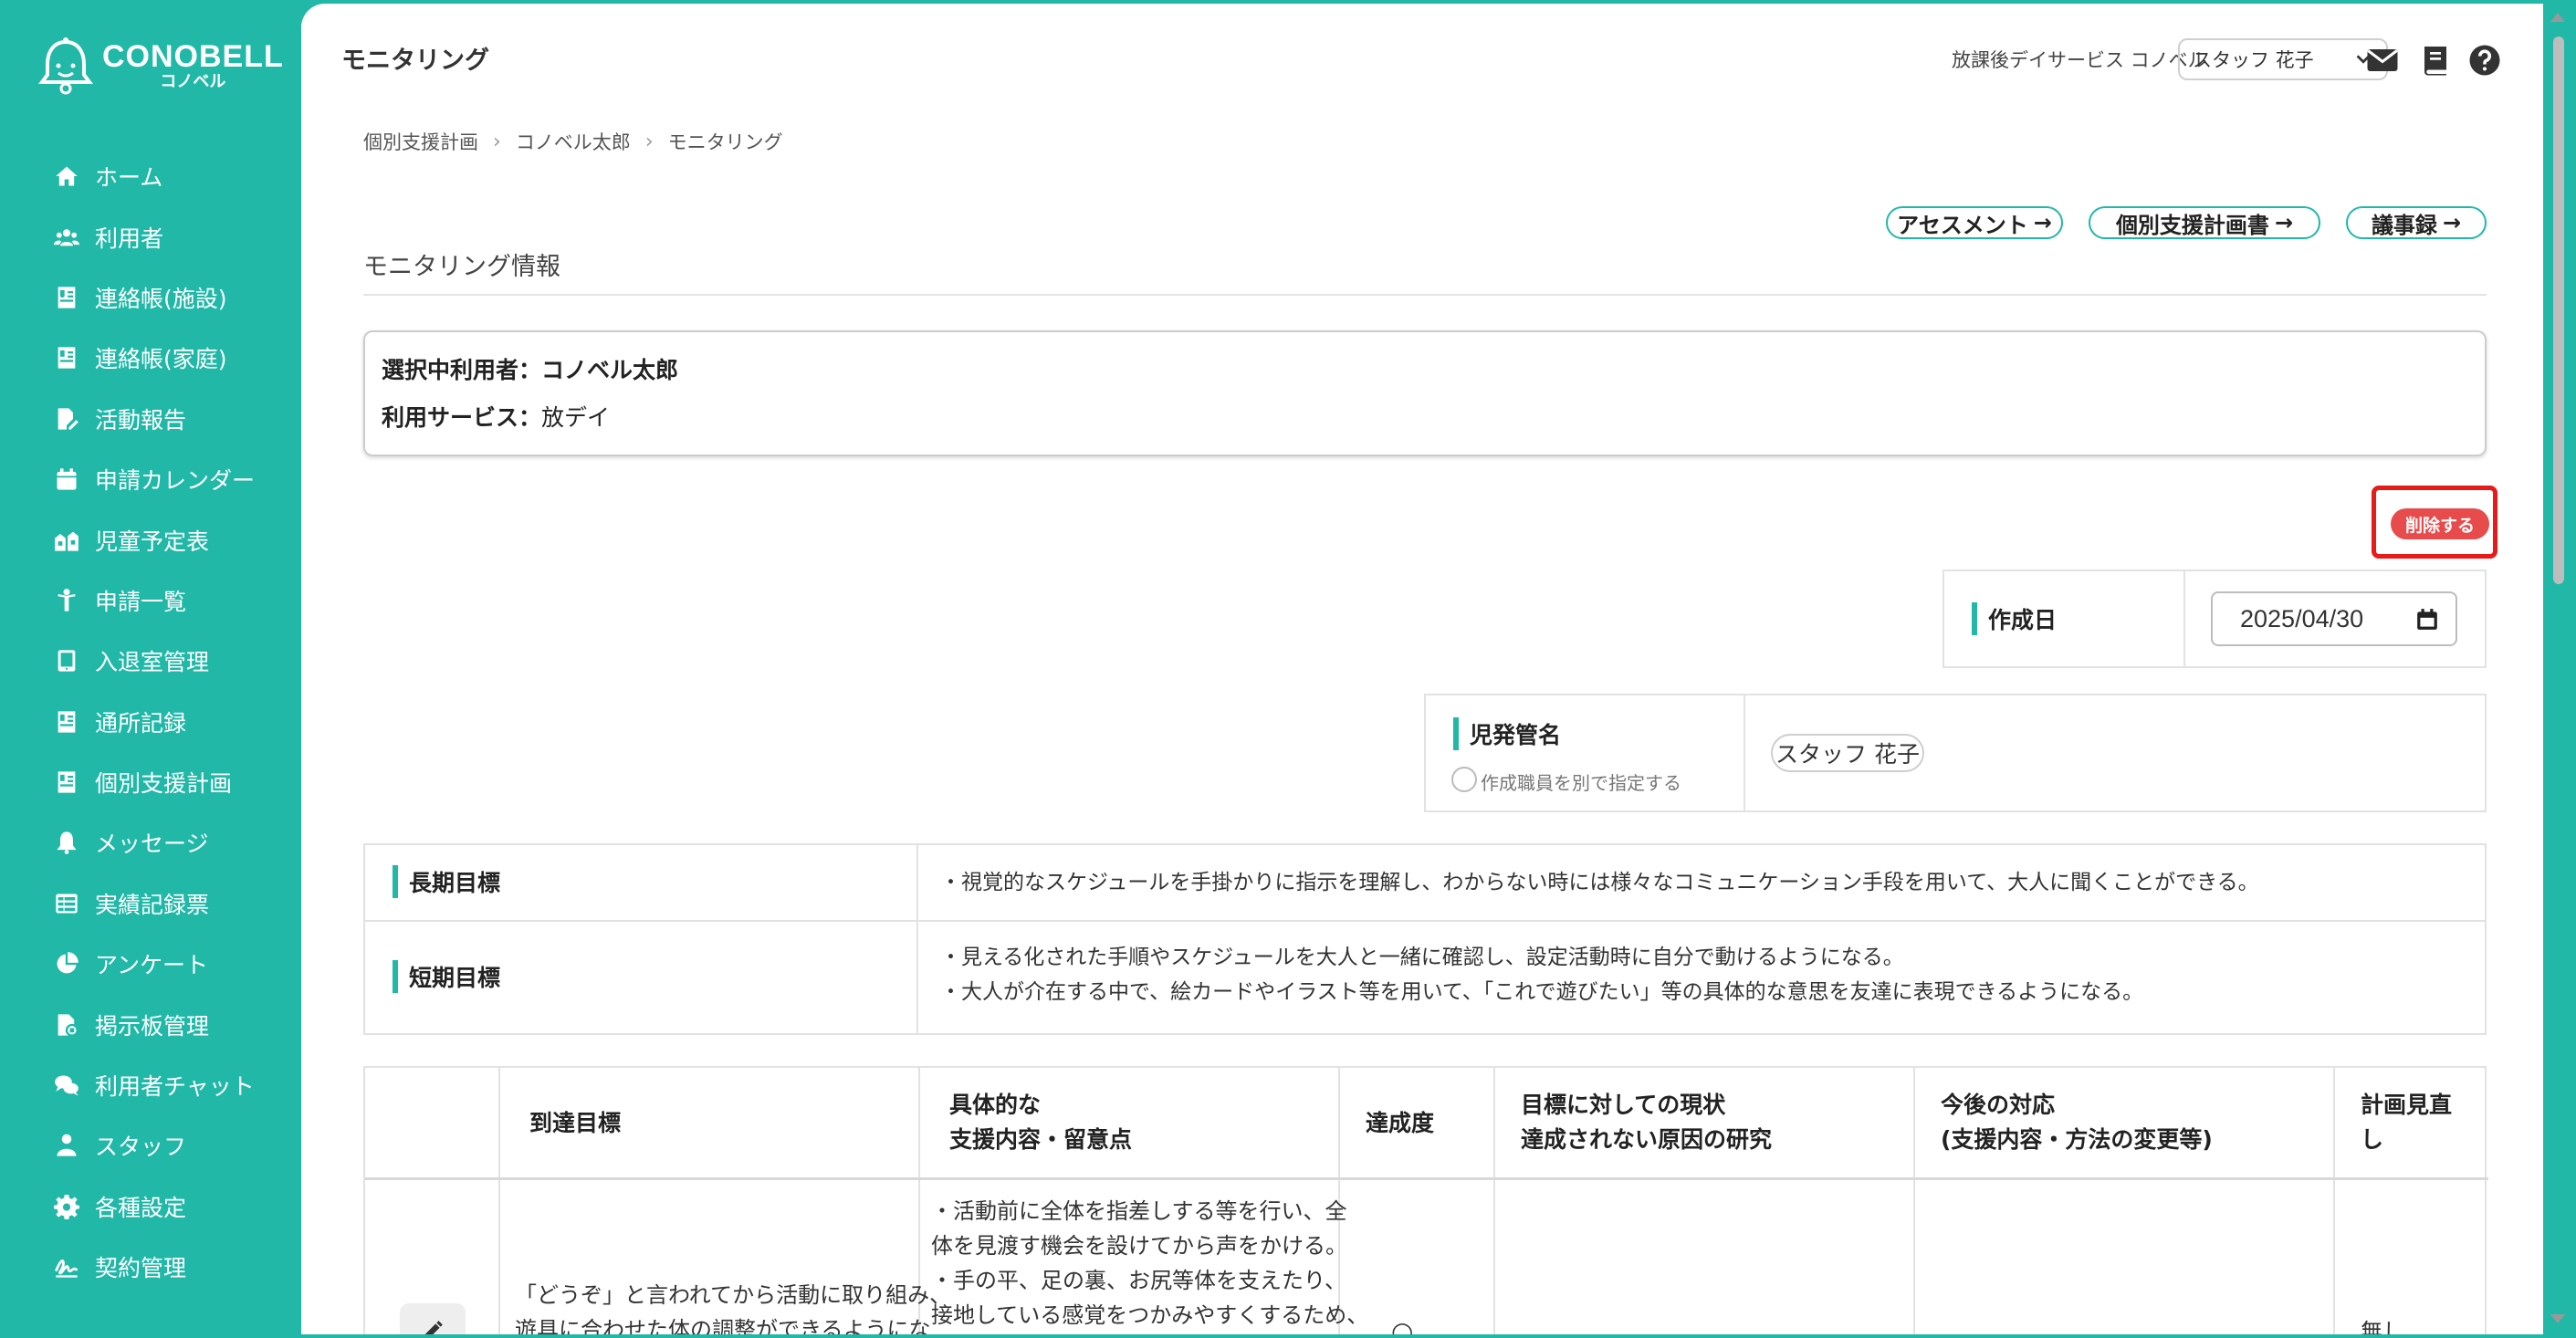 This screenshot has width=2576, height=1338. Describe the element at coordinates (66, 1025) in the screenshot. I see `file-image-icon` at that location.